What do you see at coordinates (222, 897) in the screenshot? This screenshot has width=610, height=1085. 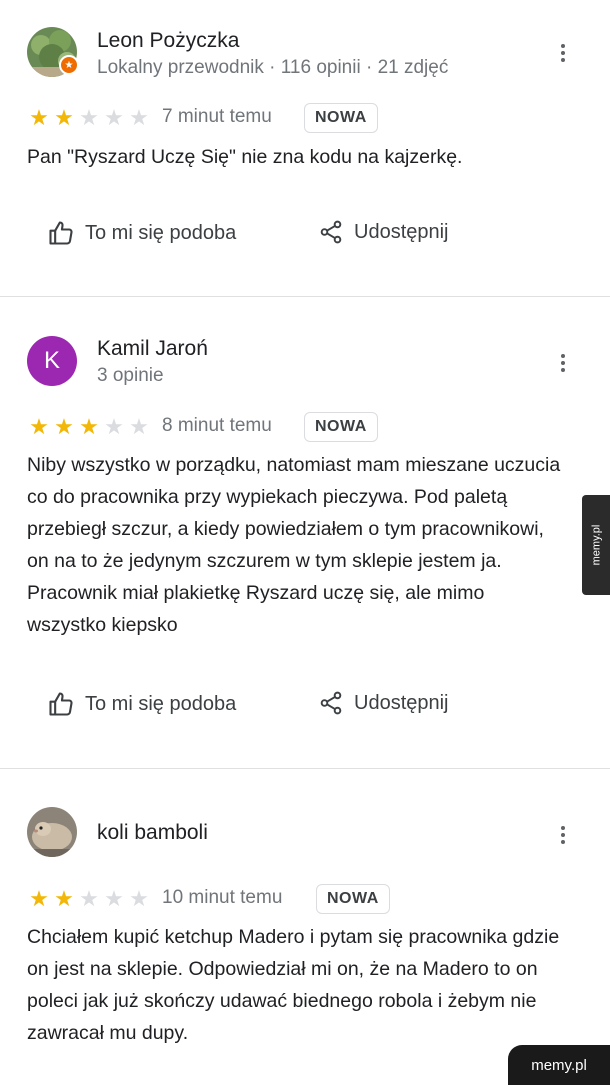 I see `review-time: 10 minut temu` at bounding box center [222, 897].